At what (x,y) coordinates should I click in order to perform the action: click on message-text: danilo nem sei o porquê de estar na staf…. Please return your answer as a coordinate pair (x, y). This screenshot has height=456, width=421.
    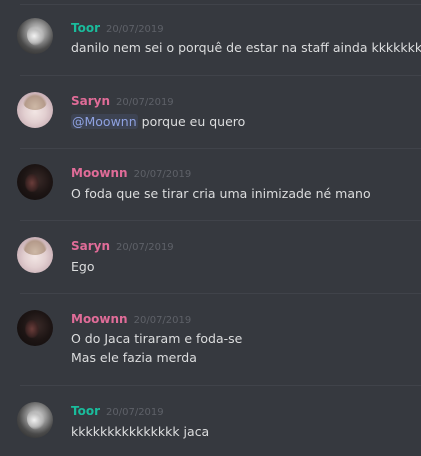
    Looking at the image, I should click on (246, 47).